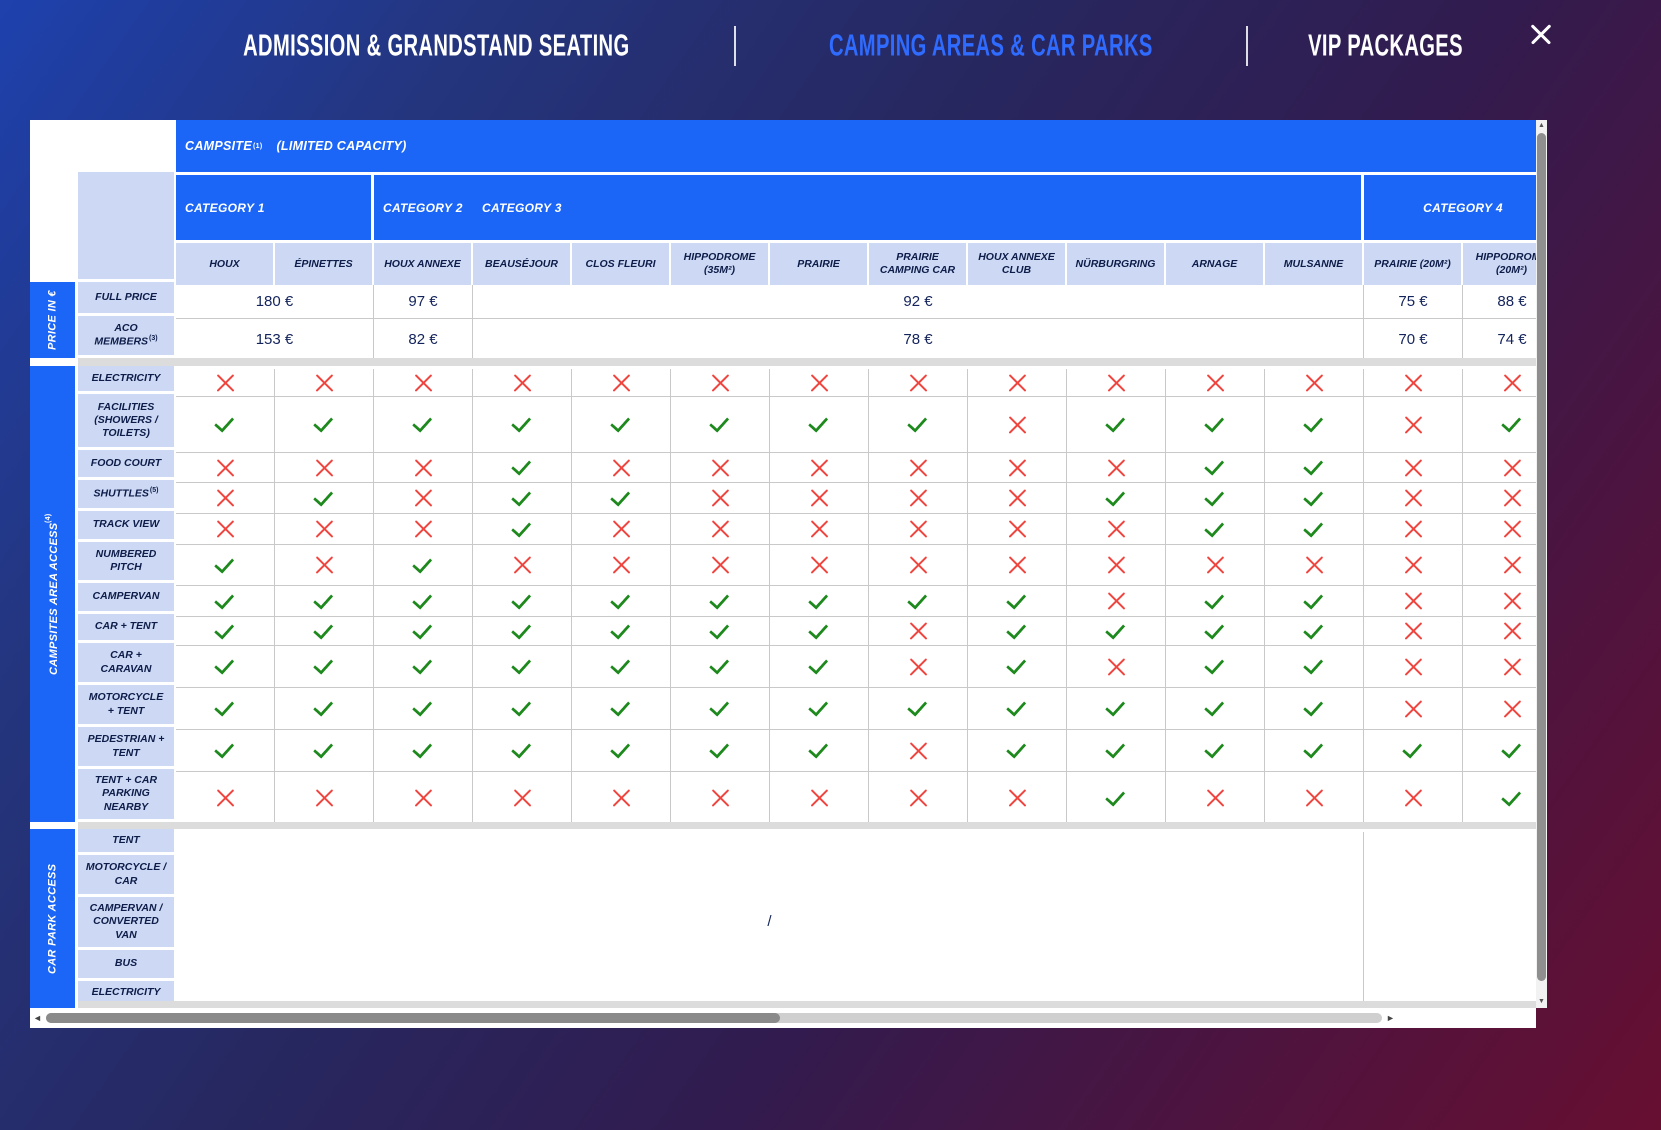 The image size is (1661, 1130). What do you see at coordinates (413, 1018) in the screenshot?
I see `horizontal-scrollbar-thumb` at bounding box center [413, 1018].